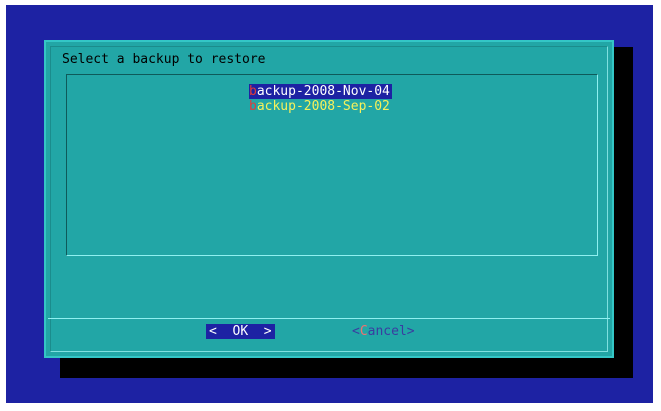 Image resolution: width=661 pixels, height=411 pixels. Describe the element at coordinates (323, 106) in the screenshot. I see `list-item-label: ackup-2008-Sep-02` at that location.